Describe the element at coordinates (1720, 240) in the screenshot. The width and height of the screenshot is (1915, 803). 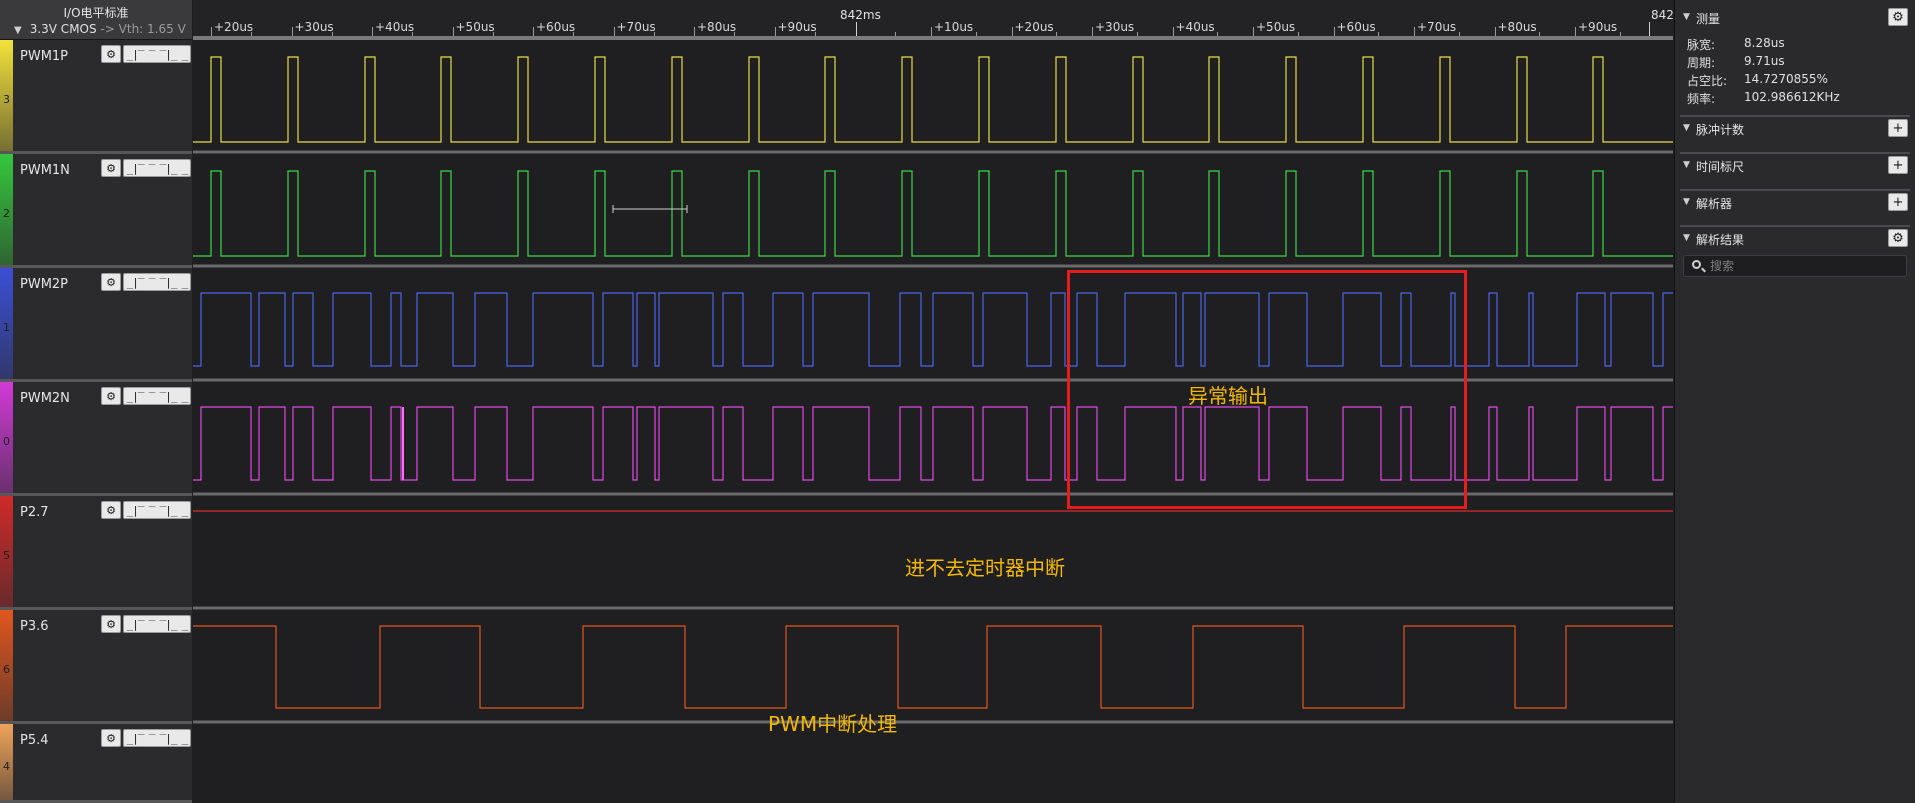
I see `results-title: 解析结果` at that location.